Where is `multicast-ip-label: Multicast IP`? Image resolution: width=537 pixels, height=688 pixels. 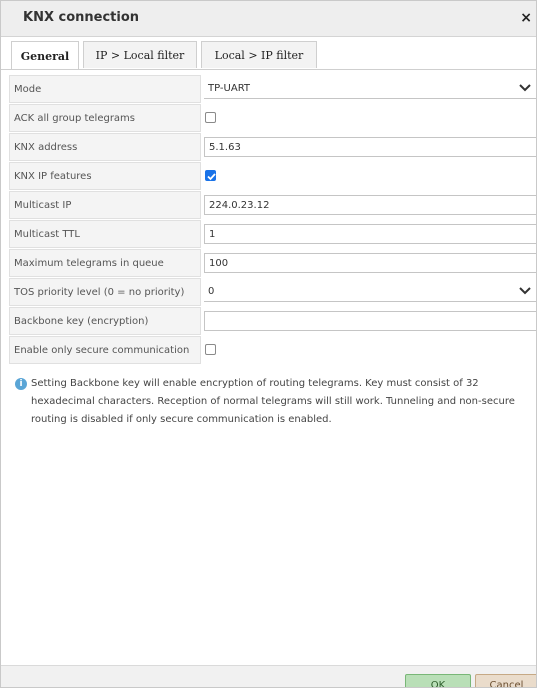
multicast-ip-label: Multicast IP is located at coordinates (105, 205).